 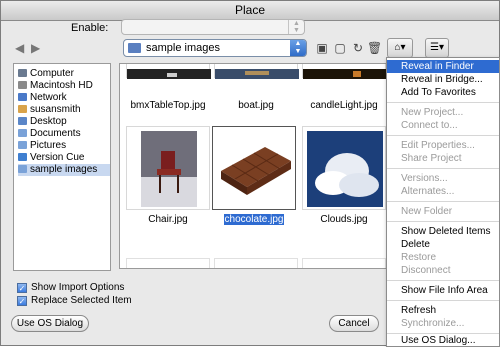 I want to click on path-value: sample images, so click(x=183, y=48).